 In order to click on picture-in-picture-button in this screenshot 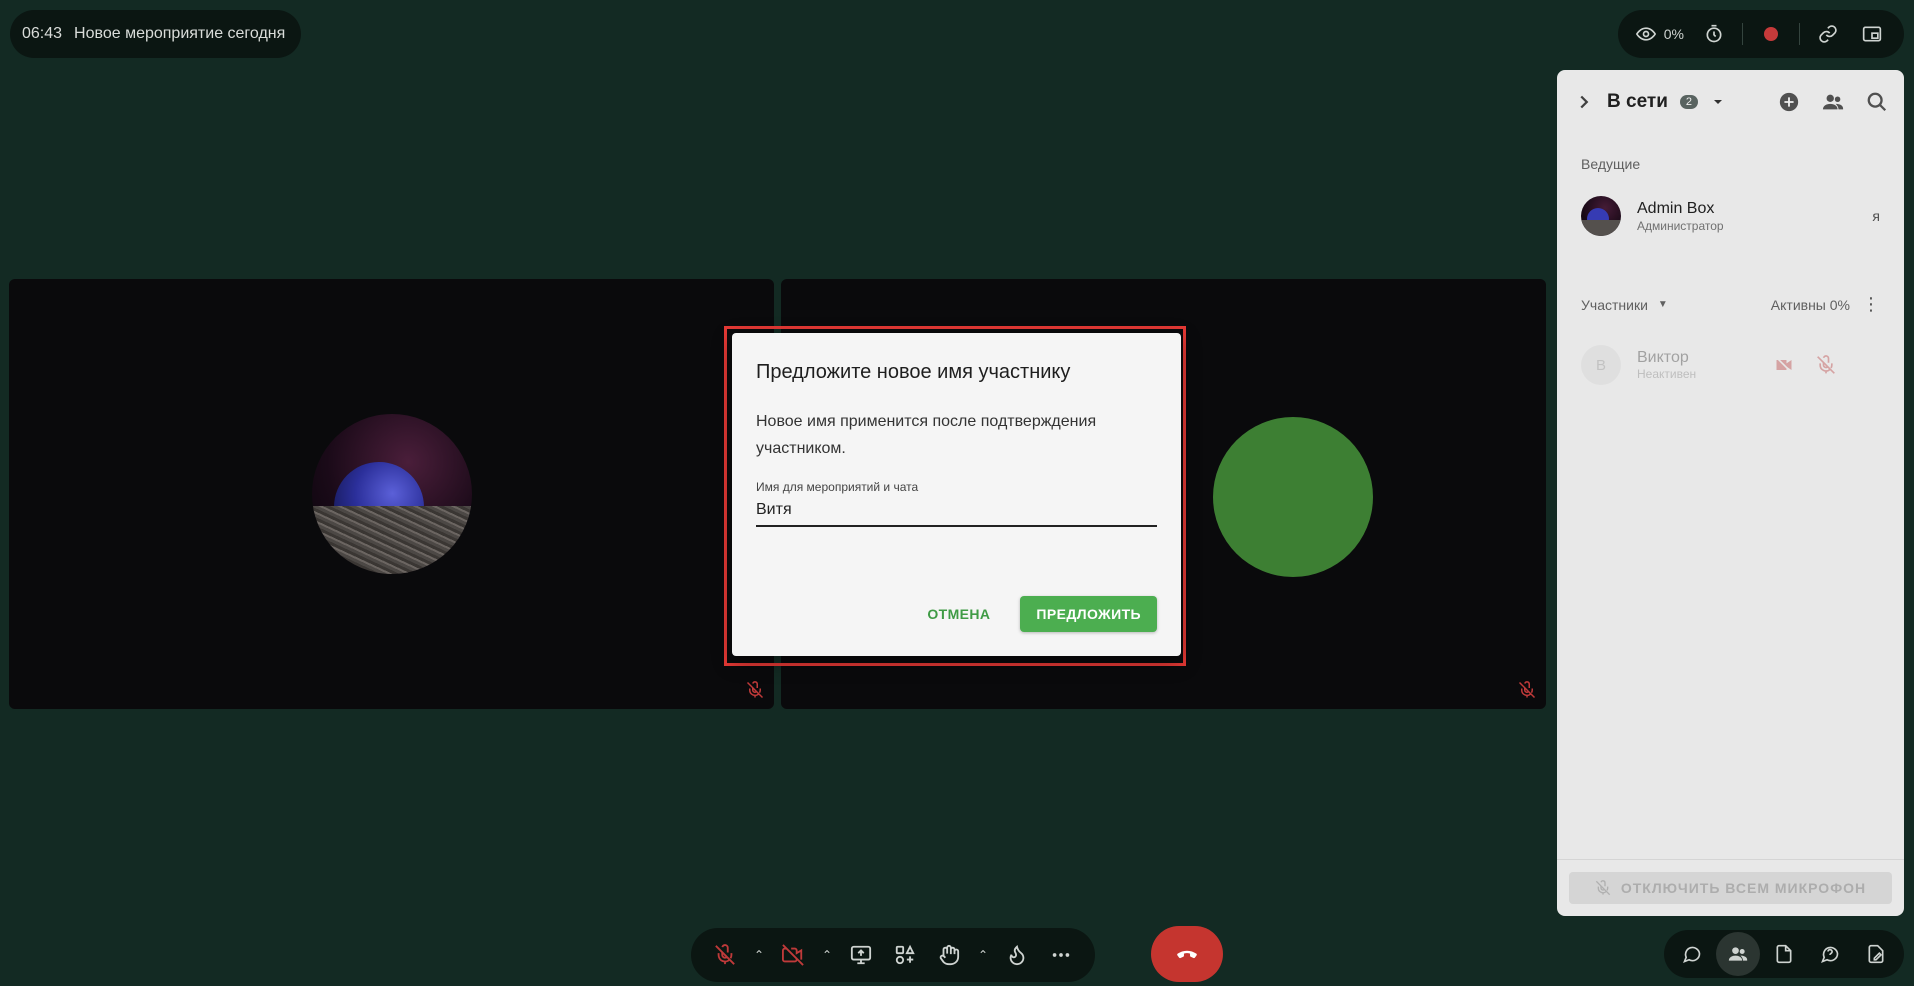, I will do `click(1872, 34)`.